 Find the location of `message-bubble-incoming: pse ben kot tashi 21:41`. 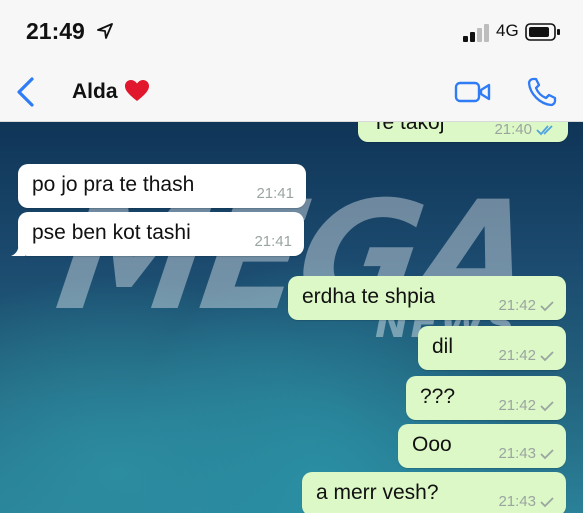

message-bubble-incoming: pse ben kot tashi 21:41 is located at coordinates (157, 234).